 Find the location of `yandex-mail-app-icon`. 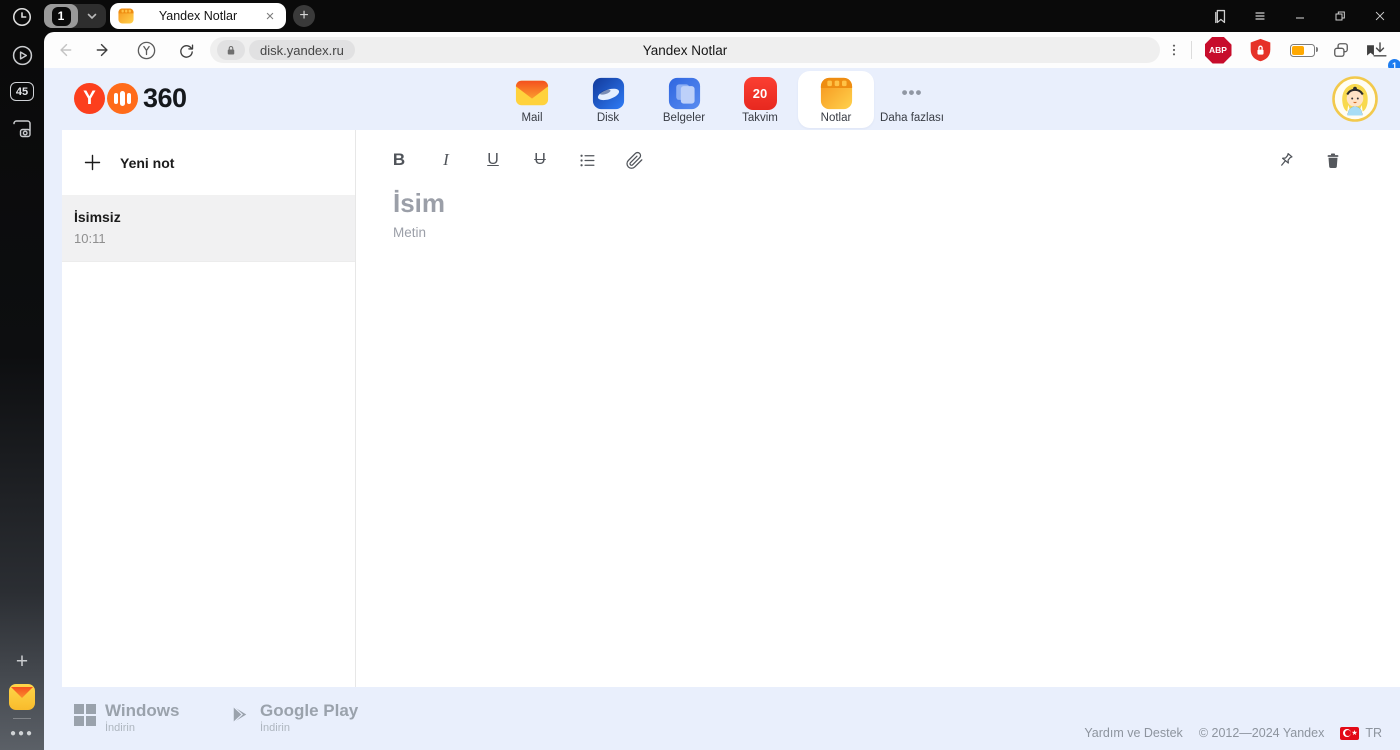

yandex-mail-app-icon is located at coordinates (22, 697).